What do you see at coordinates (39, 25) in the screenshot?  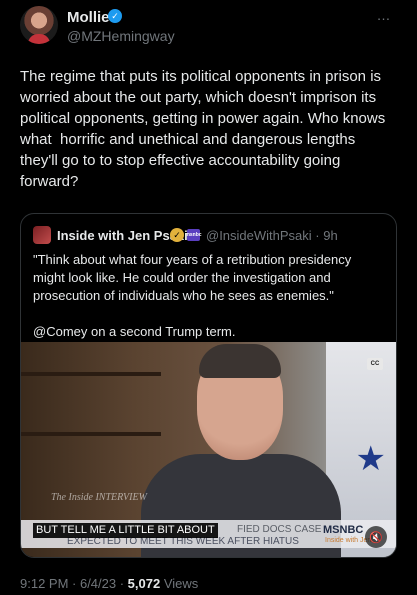 I see `author-avatar` at bounding box center [39, 25].